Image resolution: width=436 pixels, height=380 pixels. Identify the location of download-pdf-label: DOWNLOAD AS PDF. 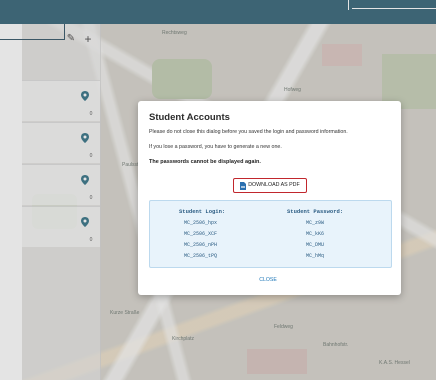
(274, 185).